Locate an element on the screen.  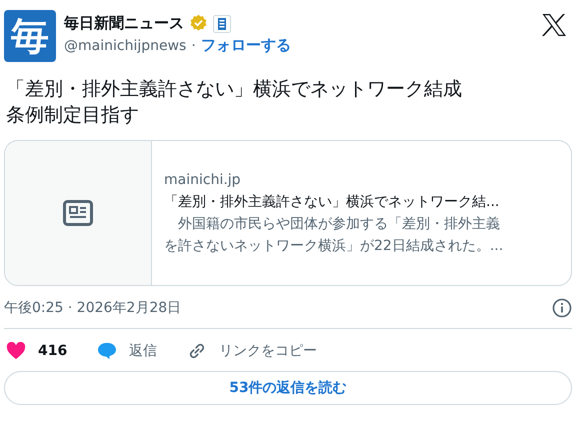
article-icon is located at coordinates (78, 213).